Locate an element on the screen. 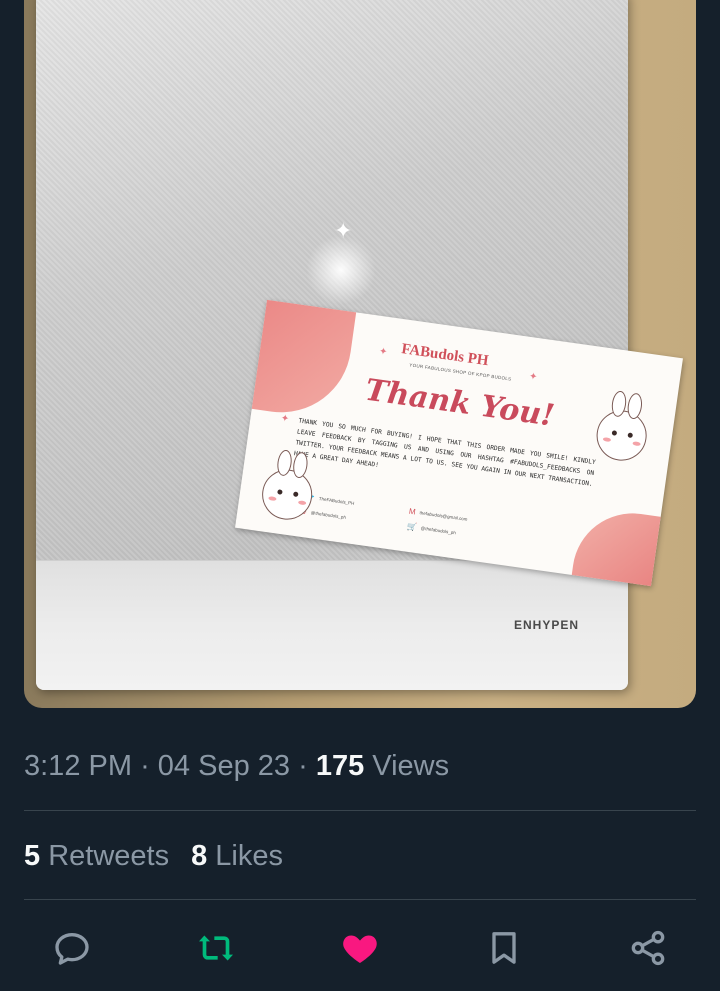  likes-count: 8 is located at coordinates (199, 856).